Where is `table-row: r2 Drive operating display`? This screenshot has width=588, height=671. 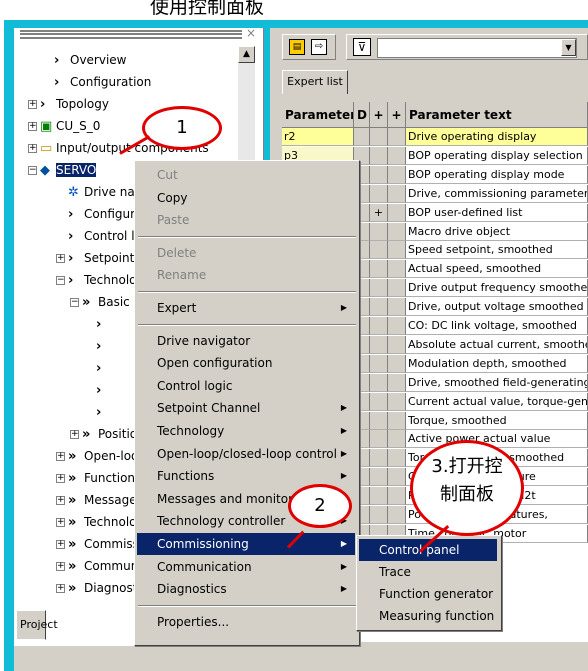 table-row: r2 Drive operating display is located at coordinates (435, 137).